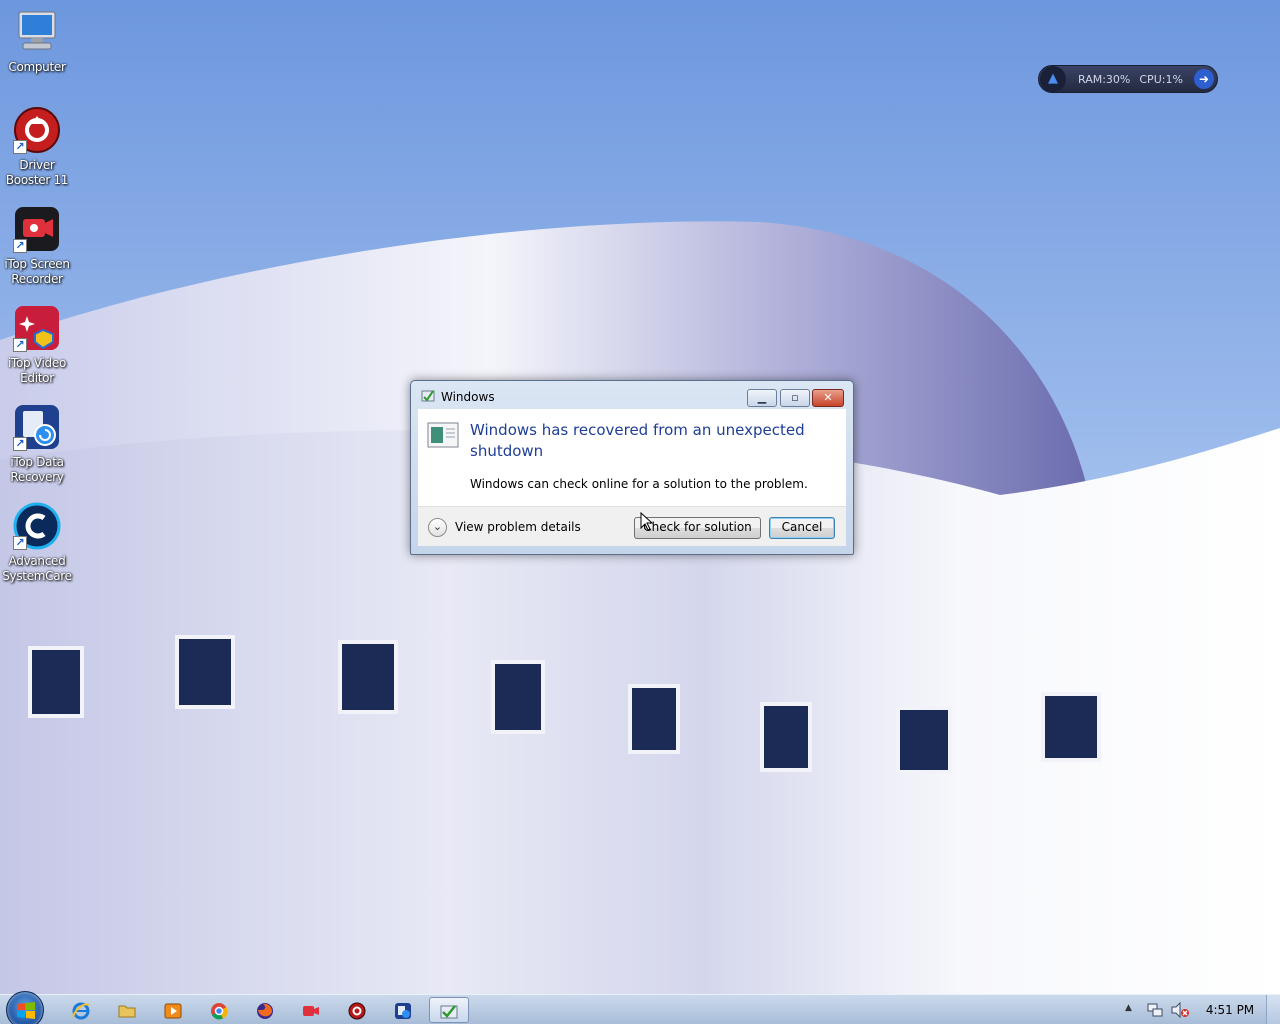 This screenshot has width=1280, height=1024. What do you see at coordinates (443, 435) in the screenshot?
I see `window-report-icon` at bounding box center [443, 435].